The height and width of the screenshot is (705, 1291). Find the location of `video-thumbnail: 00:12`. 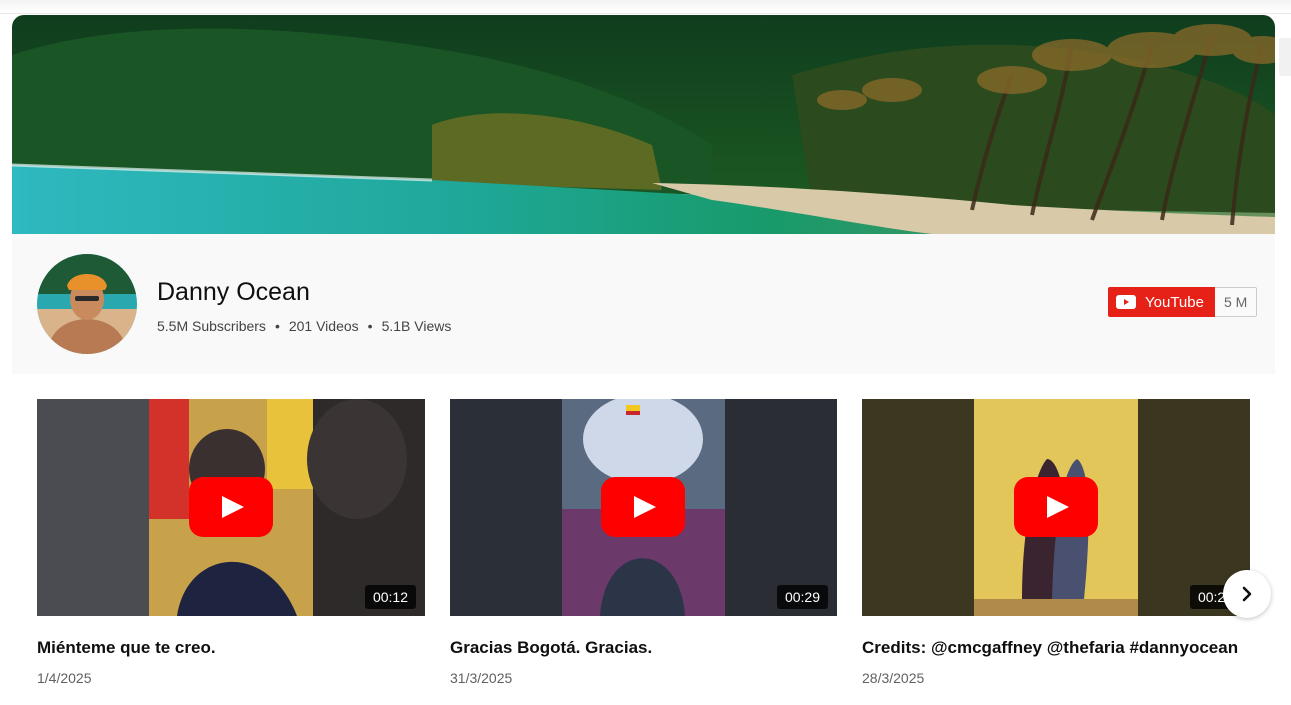

video-thumbnail: 00:12 is located at coordinates (231, 507).